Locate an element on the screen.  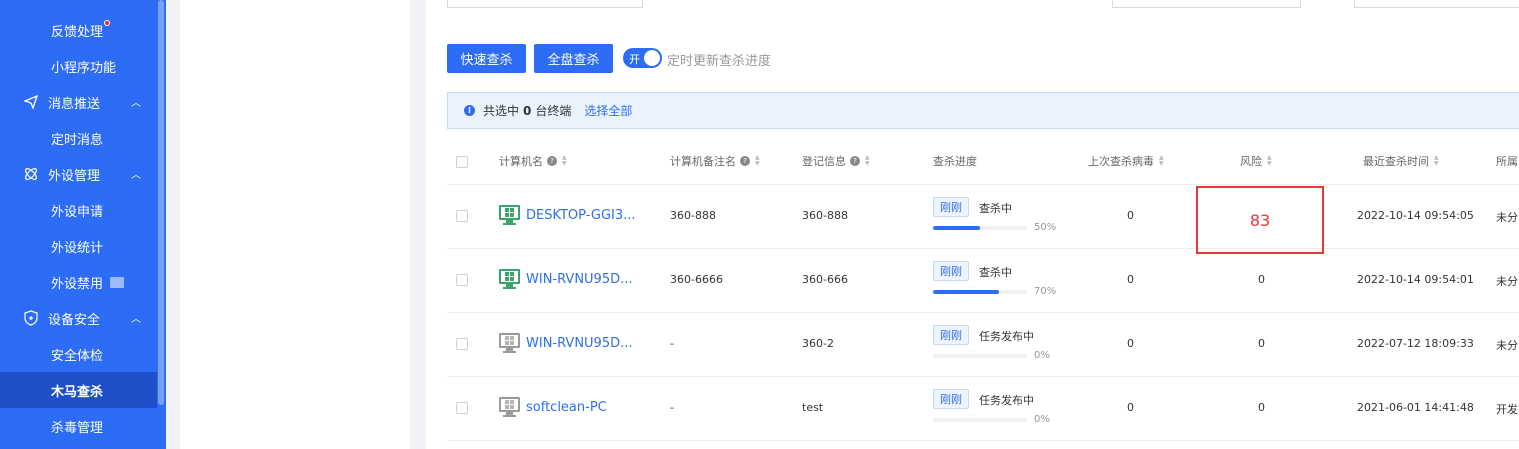
risk-value: 0 is located at coordinates (1261, 343).